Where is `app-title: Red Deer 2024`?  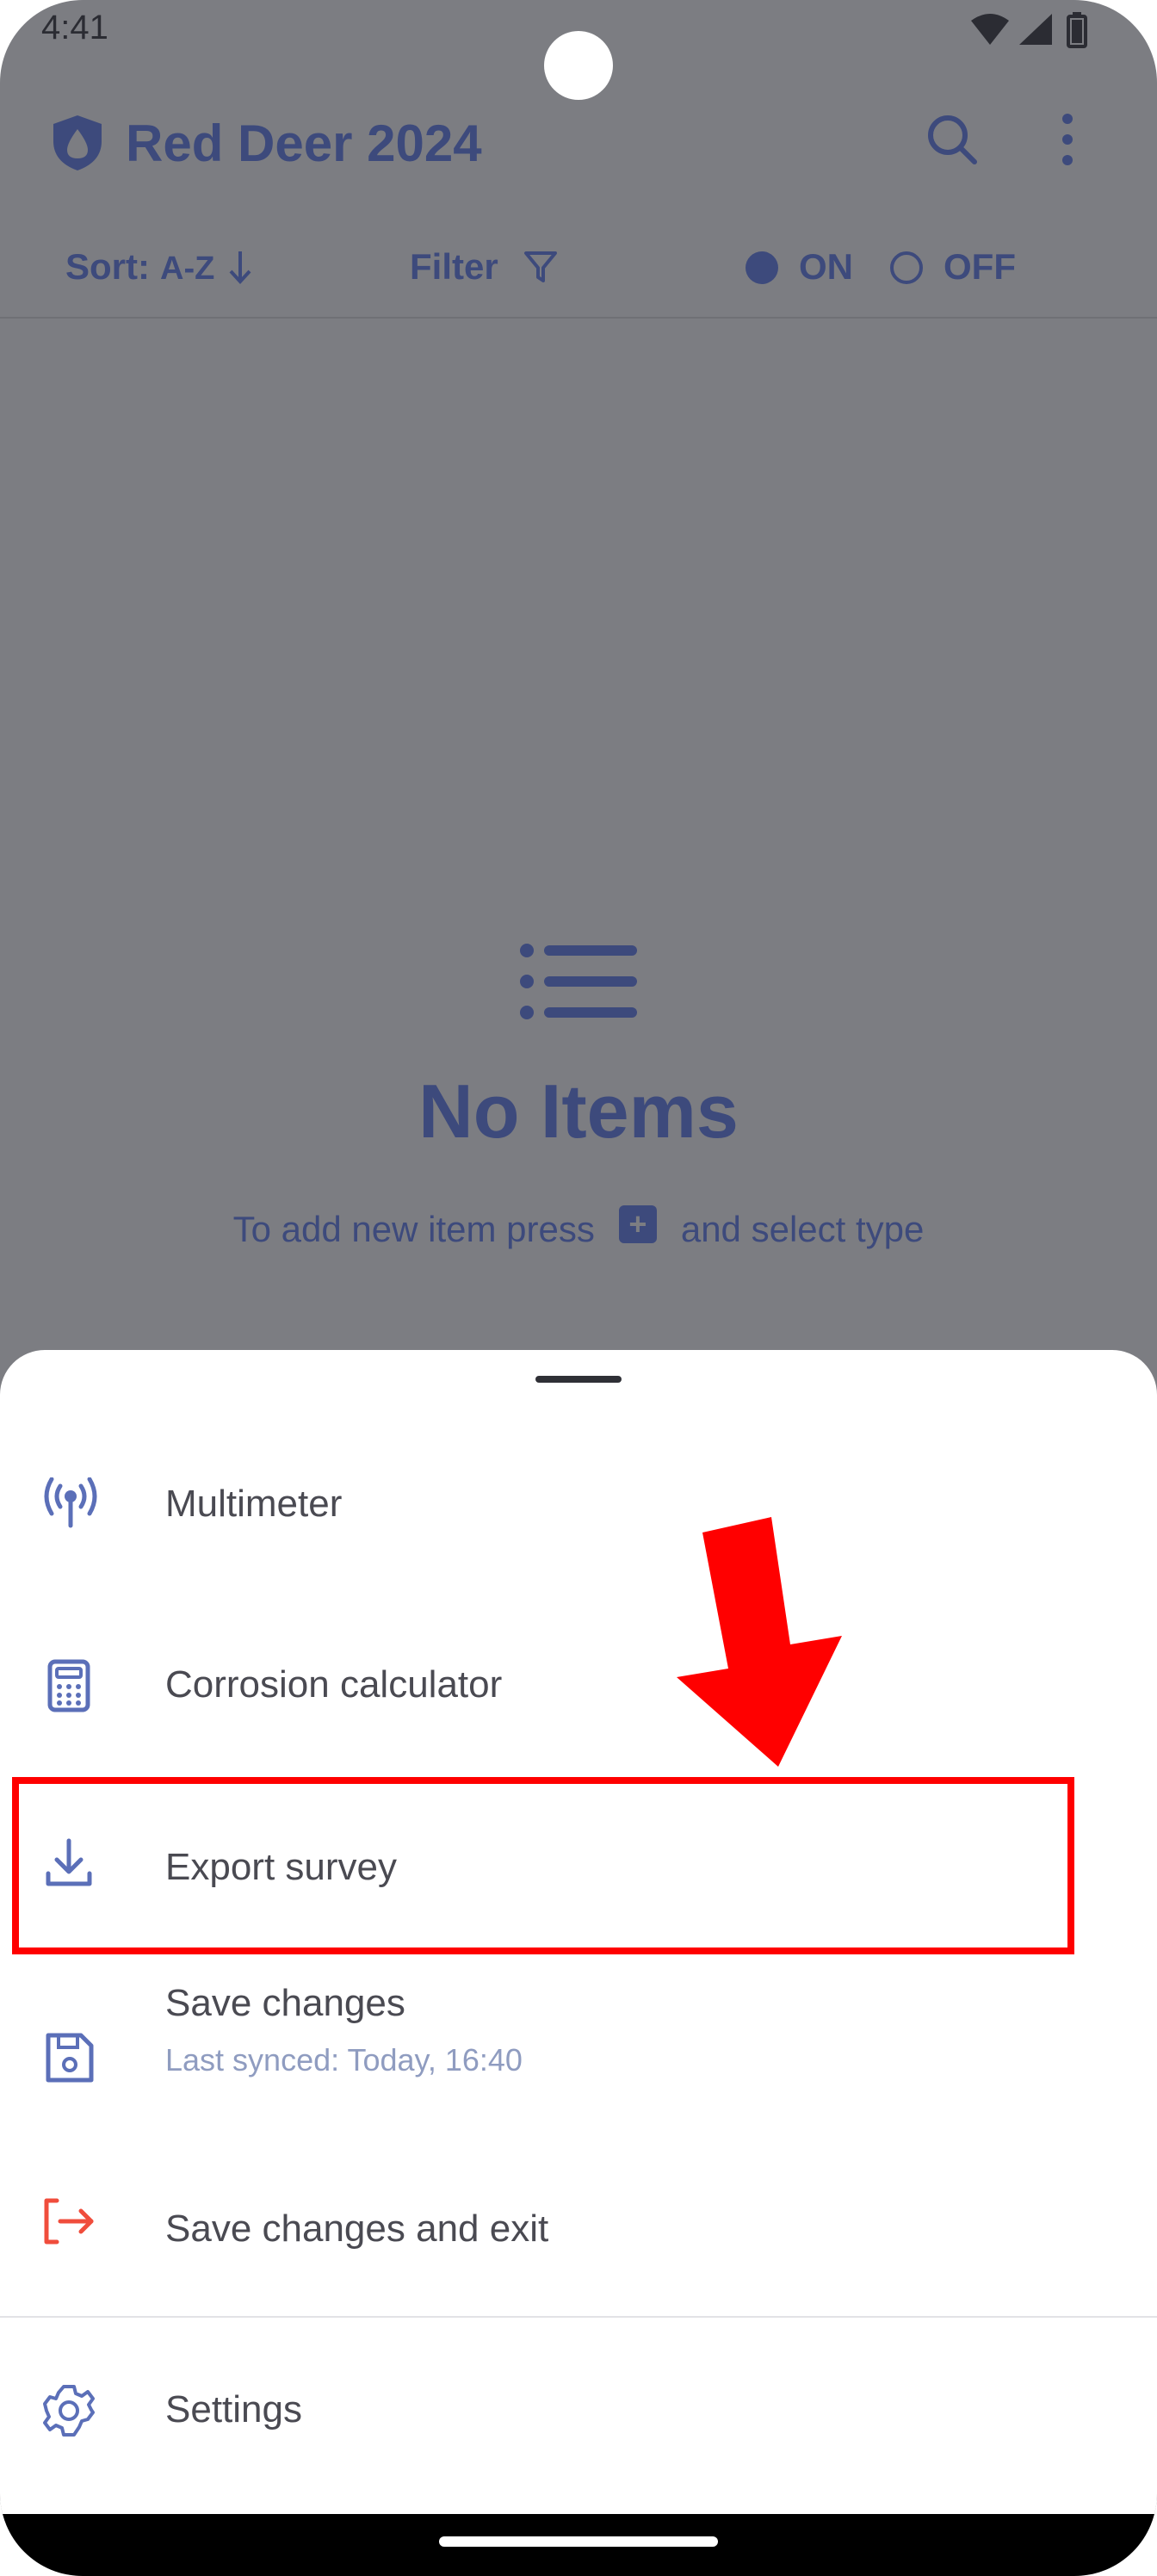
app-title: Red Deer 2024 is located at coordinates (304, 144).